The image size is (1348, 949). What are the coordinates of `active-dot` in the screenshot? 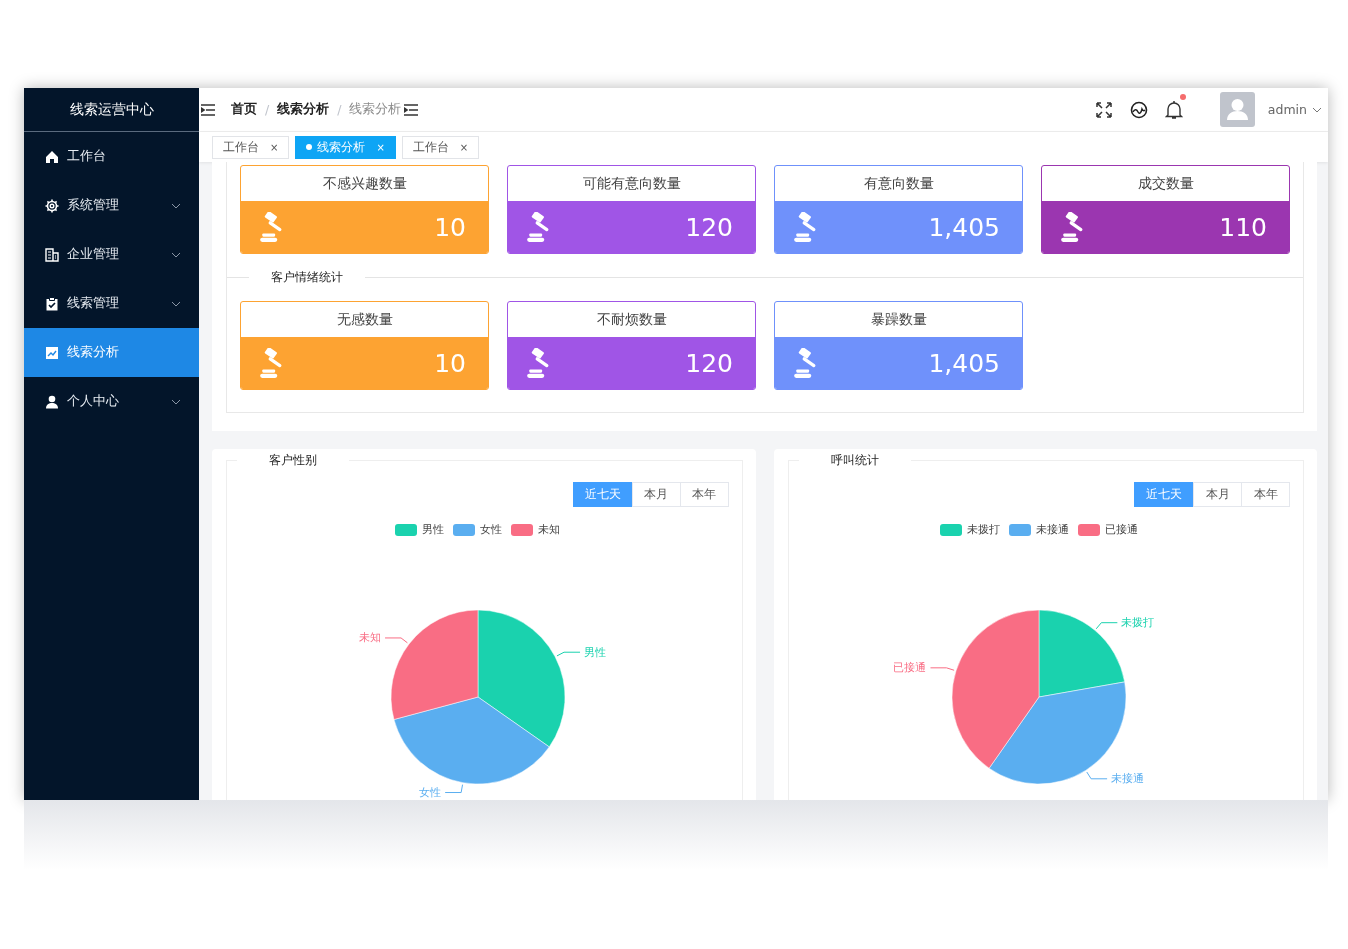 It's located at (309, 147).